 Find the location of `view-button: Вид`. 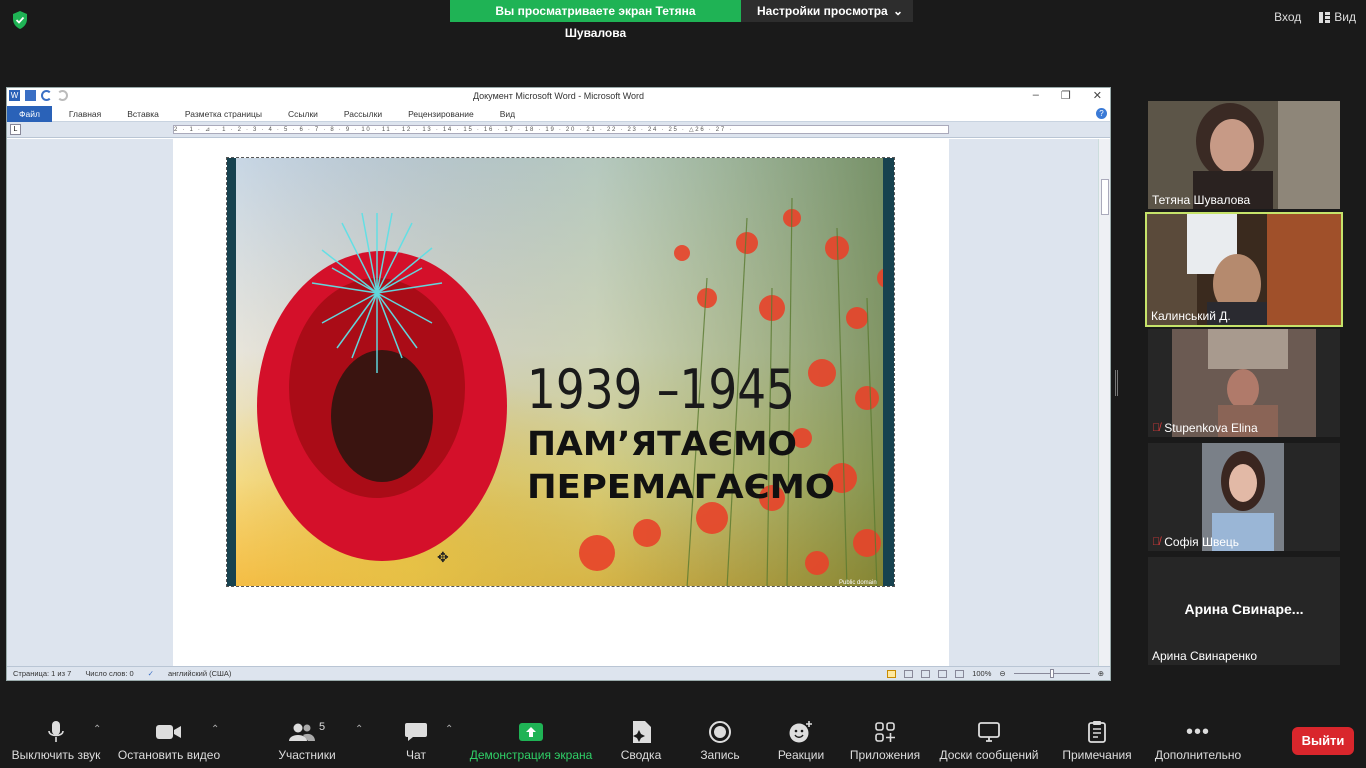

view-button: Вид is located at coordinates (1337, 17).